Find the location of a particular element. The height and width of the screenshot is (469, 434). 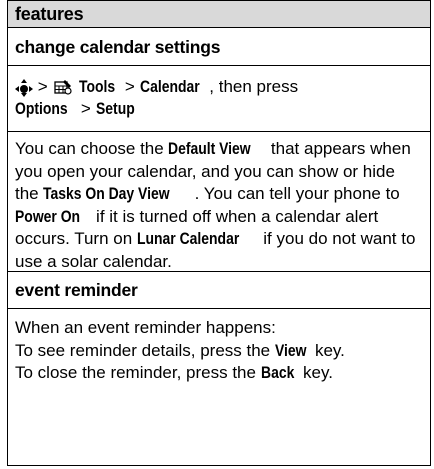

menu-options: Options is located at coordinates (41, 108).